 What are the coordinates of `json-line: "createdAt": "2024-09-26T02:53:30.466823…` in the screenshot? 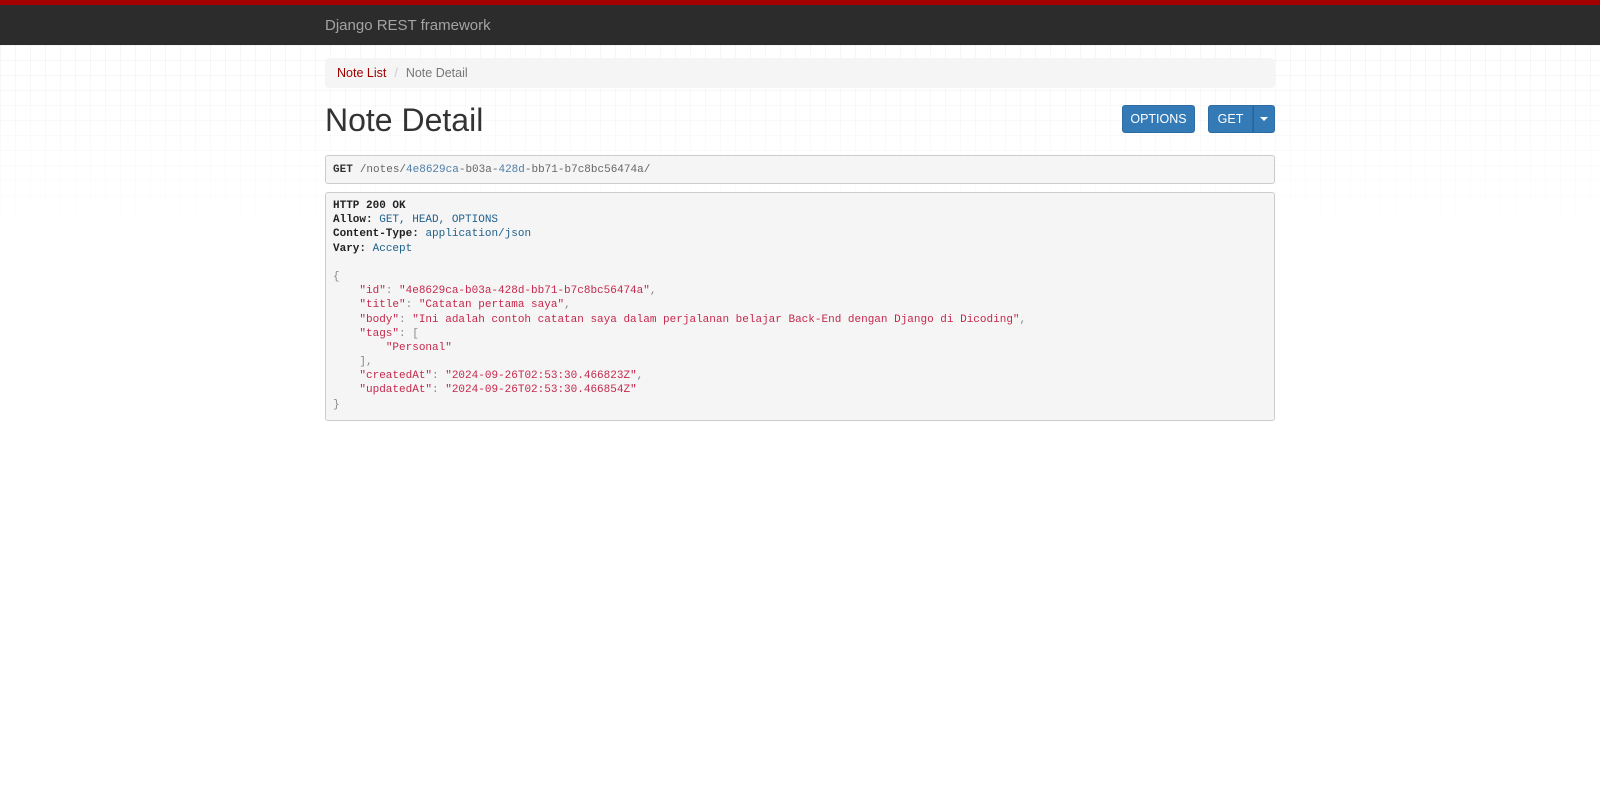 It's located at (501, 376).